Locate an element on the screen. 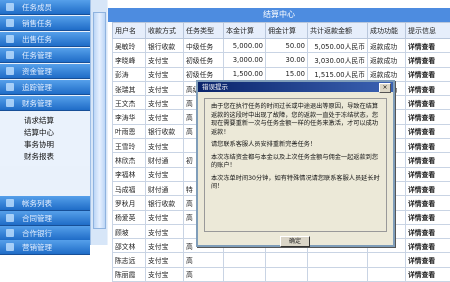 This screenshot has width=450, height=282. col-header: 成功功能 is located at coordinates (387, 31).